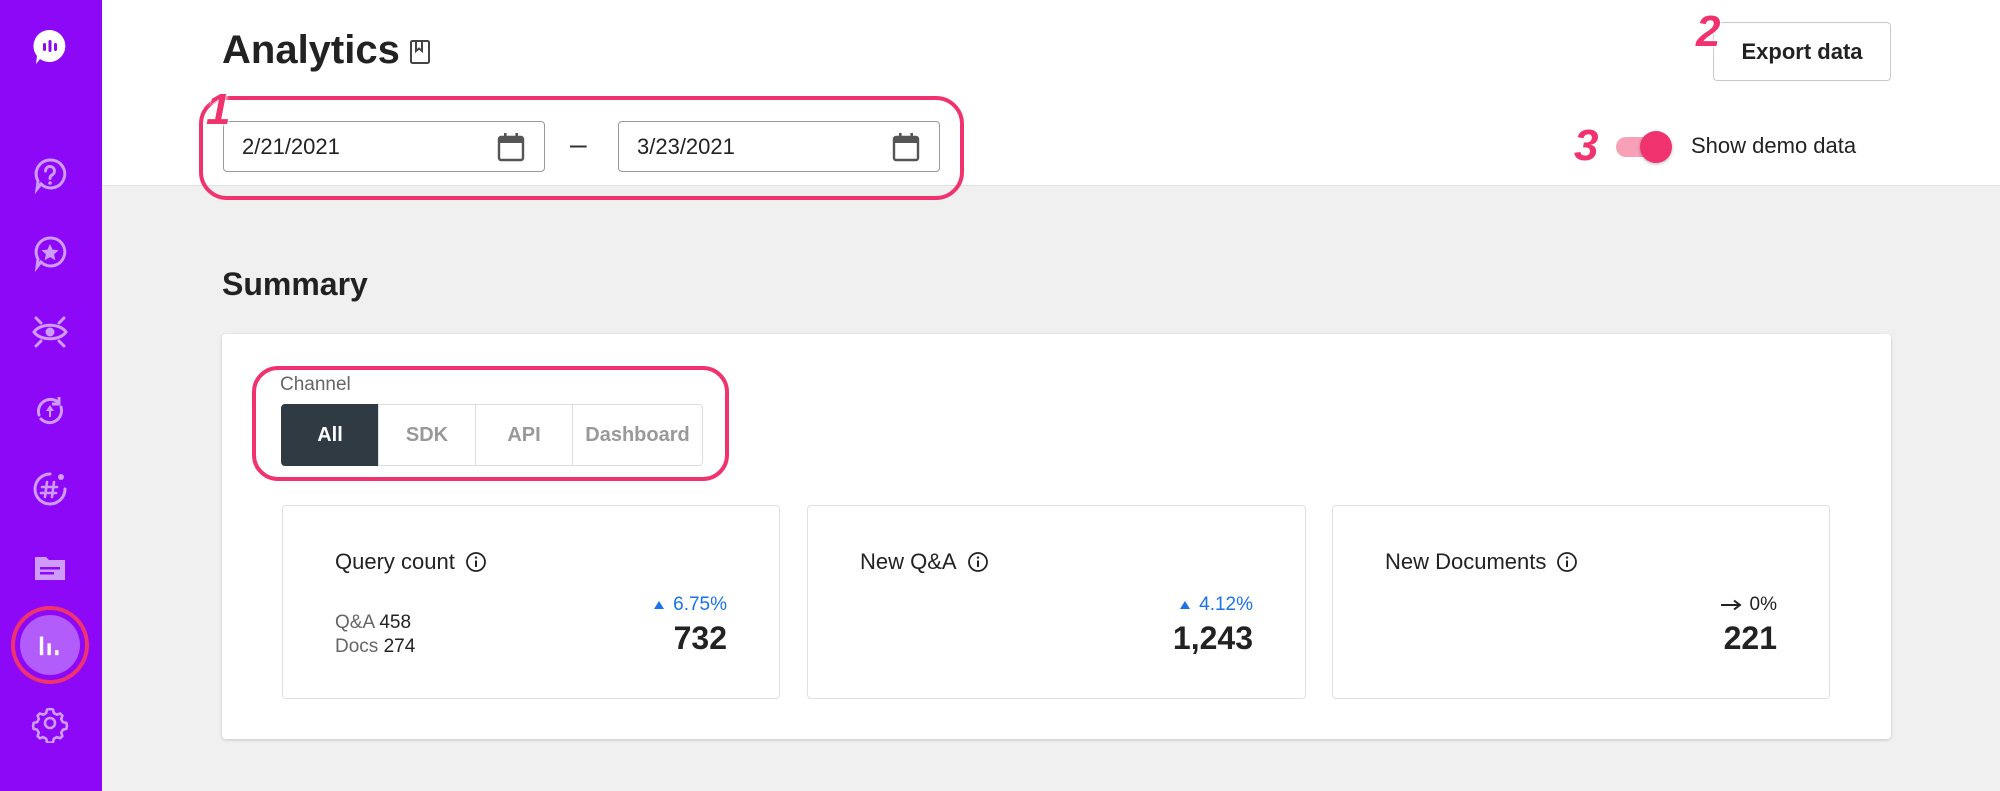 Image resolution: width=2000 pixels, height=791 pixels. What do you see at coordinates (700, 604) in the screenshot?
I see `metric-change-value: 6.75%` at bounding box center [700, 604].